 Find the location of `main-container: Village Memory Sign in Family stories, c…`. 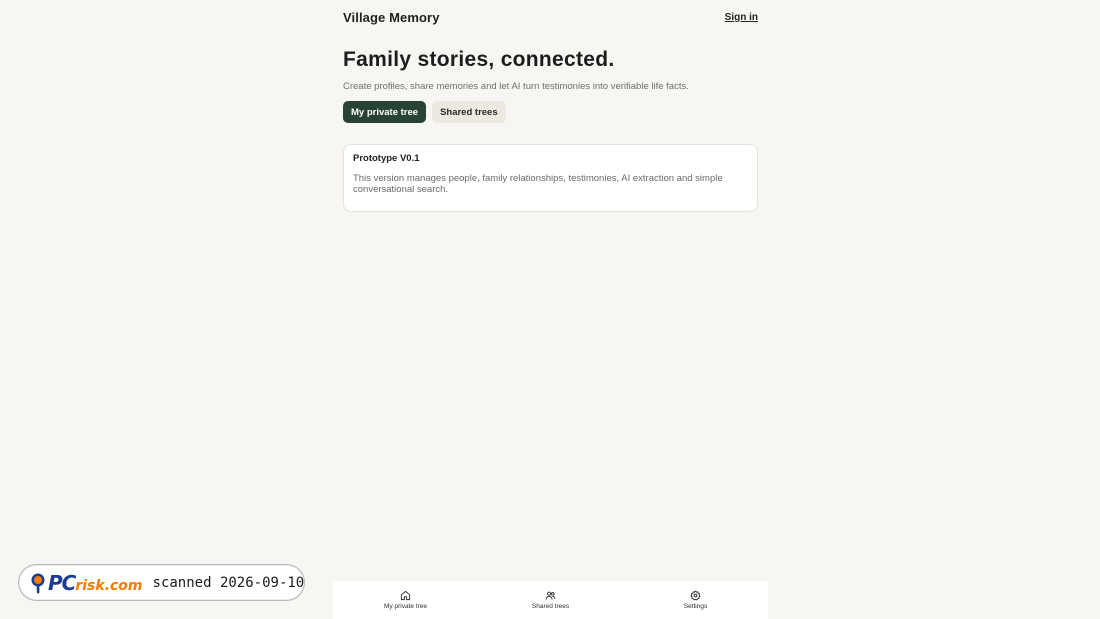

main-container: Village Memory Sign in Family stories, c… is located at coordinates (550, 106).